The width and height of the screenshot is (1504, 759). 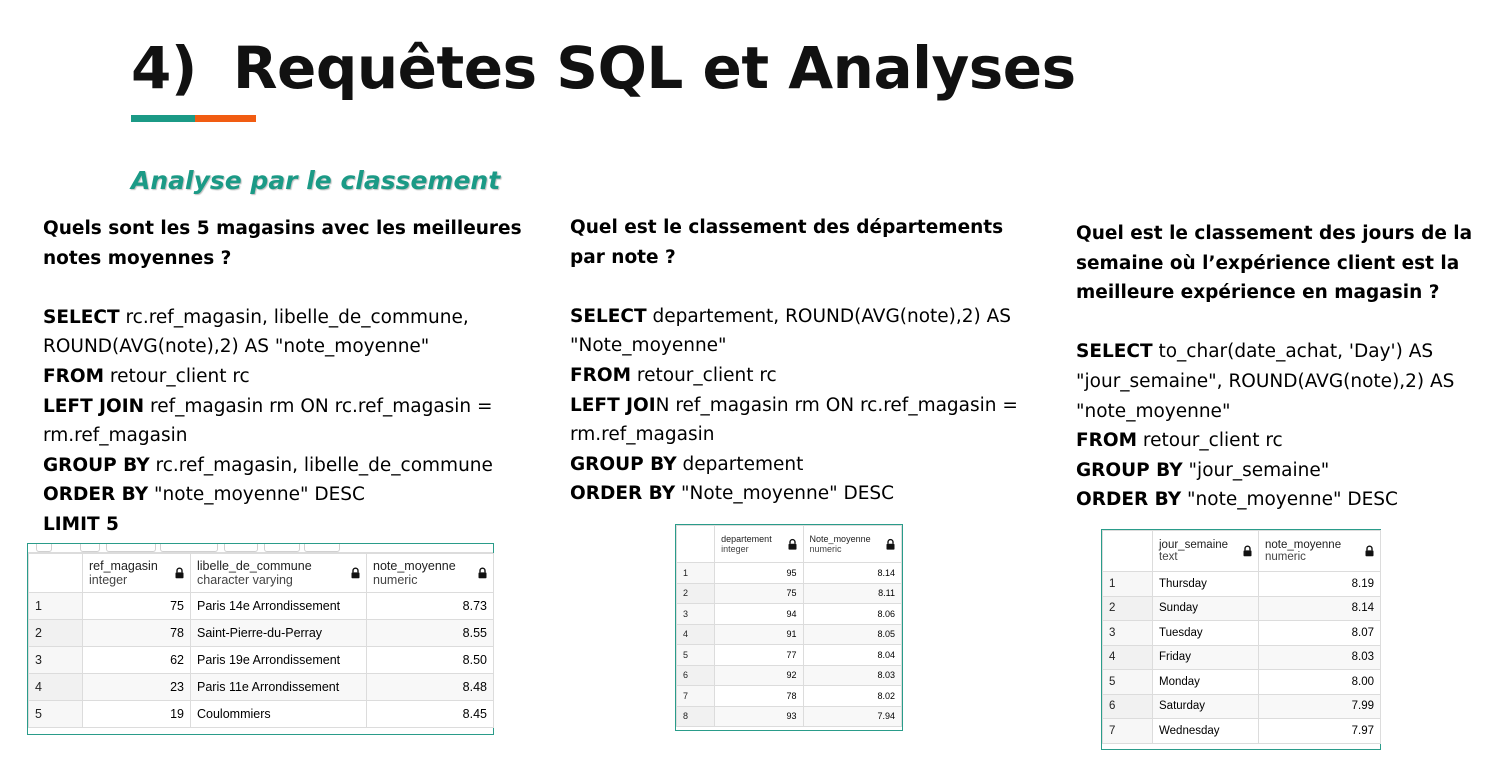 What do you see at coordinates (1205, 608) in the screenshot?
I see `table-cell: Sunday` at bounding box center [1205, 608].